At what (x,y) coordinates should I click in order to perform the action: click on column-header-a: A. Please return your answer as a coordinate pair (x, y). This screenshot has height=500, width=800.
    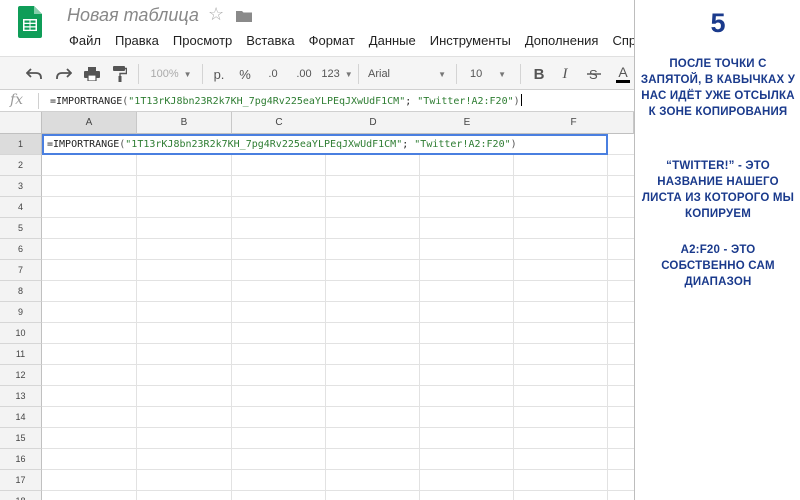
    Looking at the image, I should click on (89, 123).